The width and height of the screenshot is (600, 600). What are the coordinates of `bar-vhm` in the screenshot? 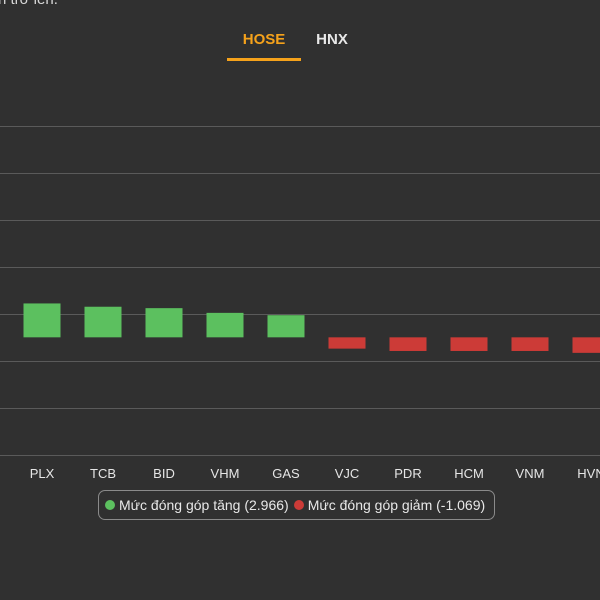 It's located at (225, 325).